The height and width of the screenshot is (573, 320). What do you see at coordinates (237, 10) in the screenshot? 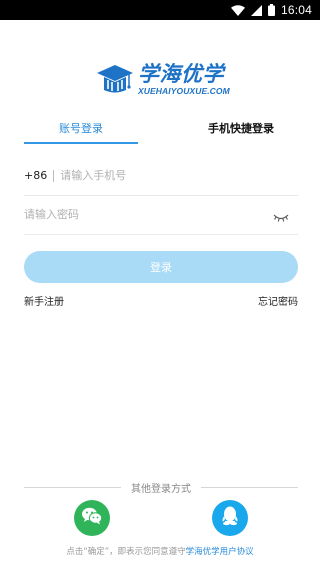
I see `wifi-icon` at bounding box center [237, 10].